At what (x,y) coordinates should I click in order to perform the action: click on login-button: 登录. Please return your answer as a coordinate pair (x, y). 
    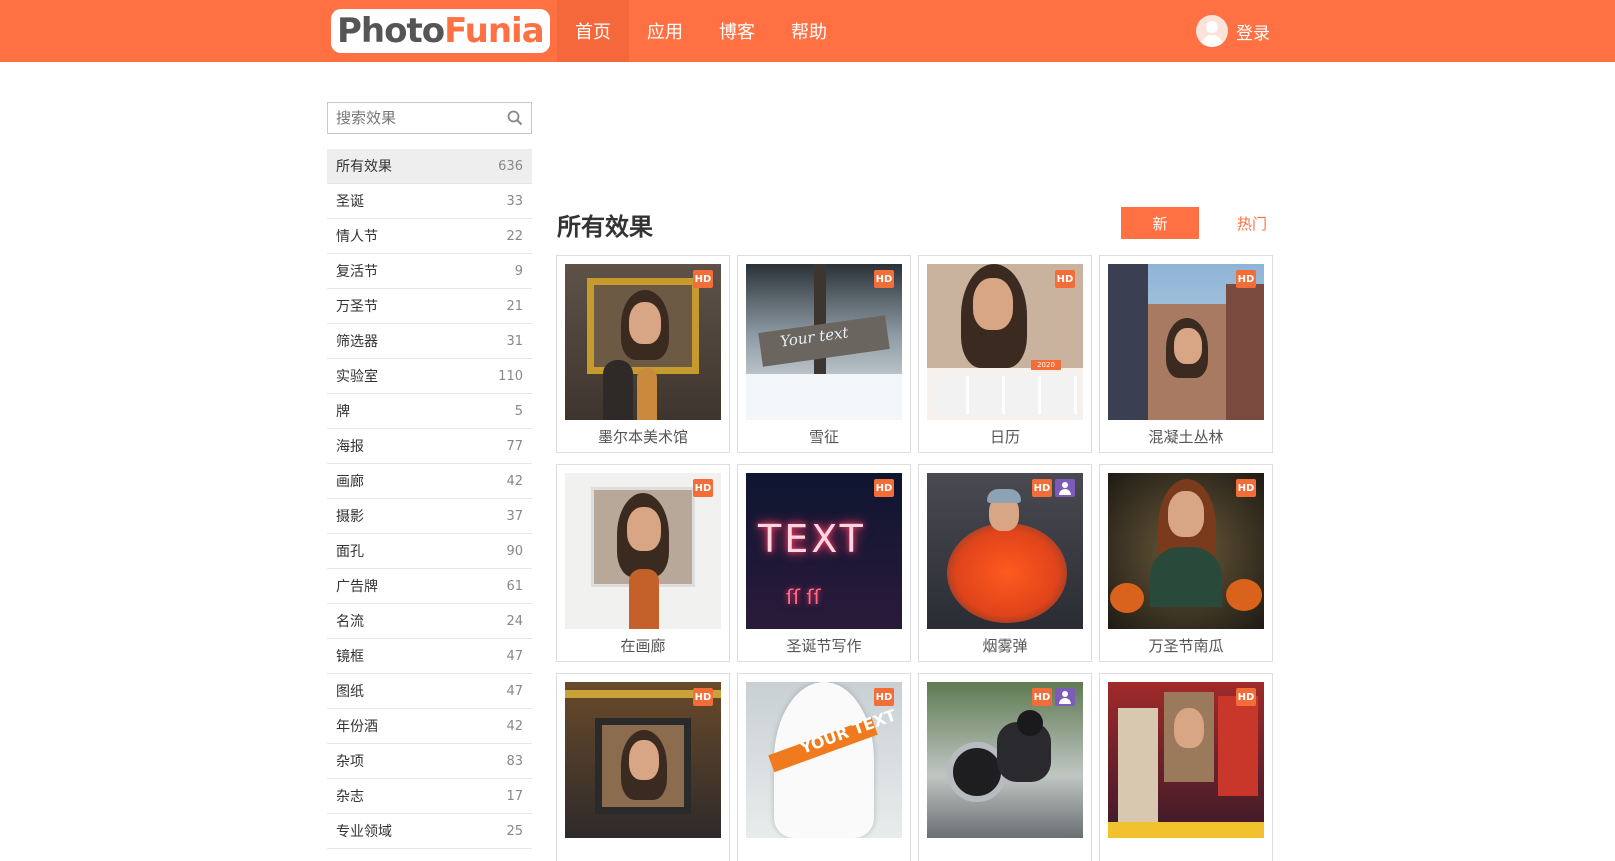
    Looking at the image, I should click on (1233, 31).